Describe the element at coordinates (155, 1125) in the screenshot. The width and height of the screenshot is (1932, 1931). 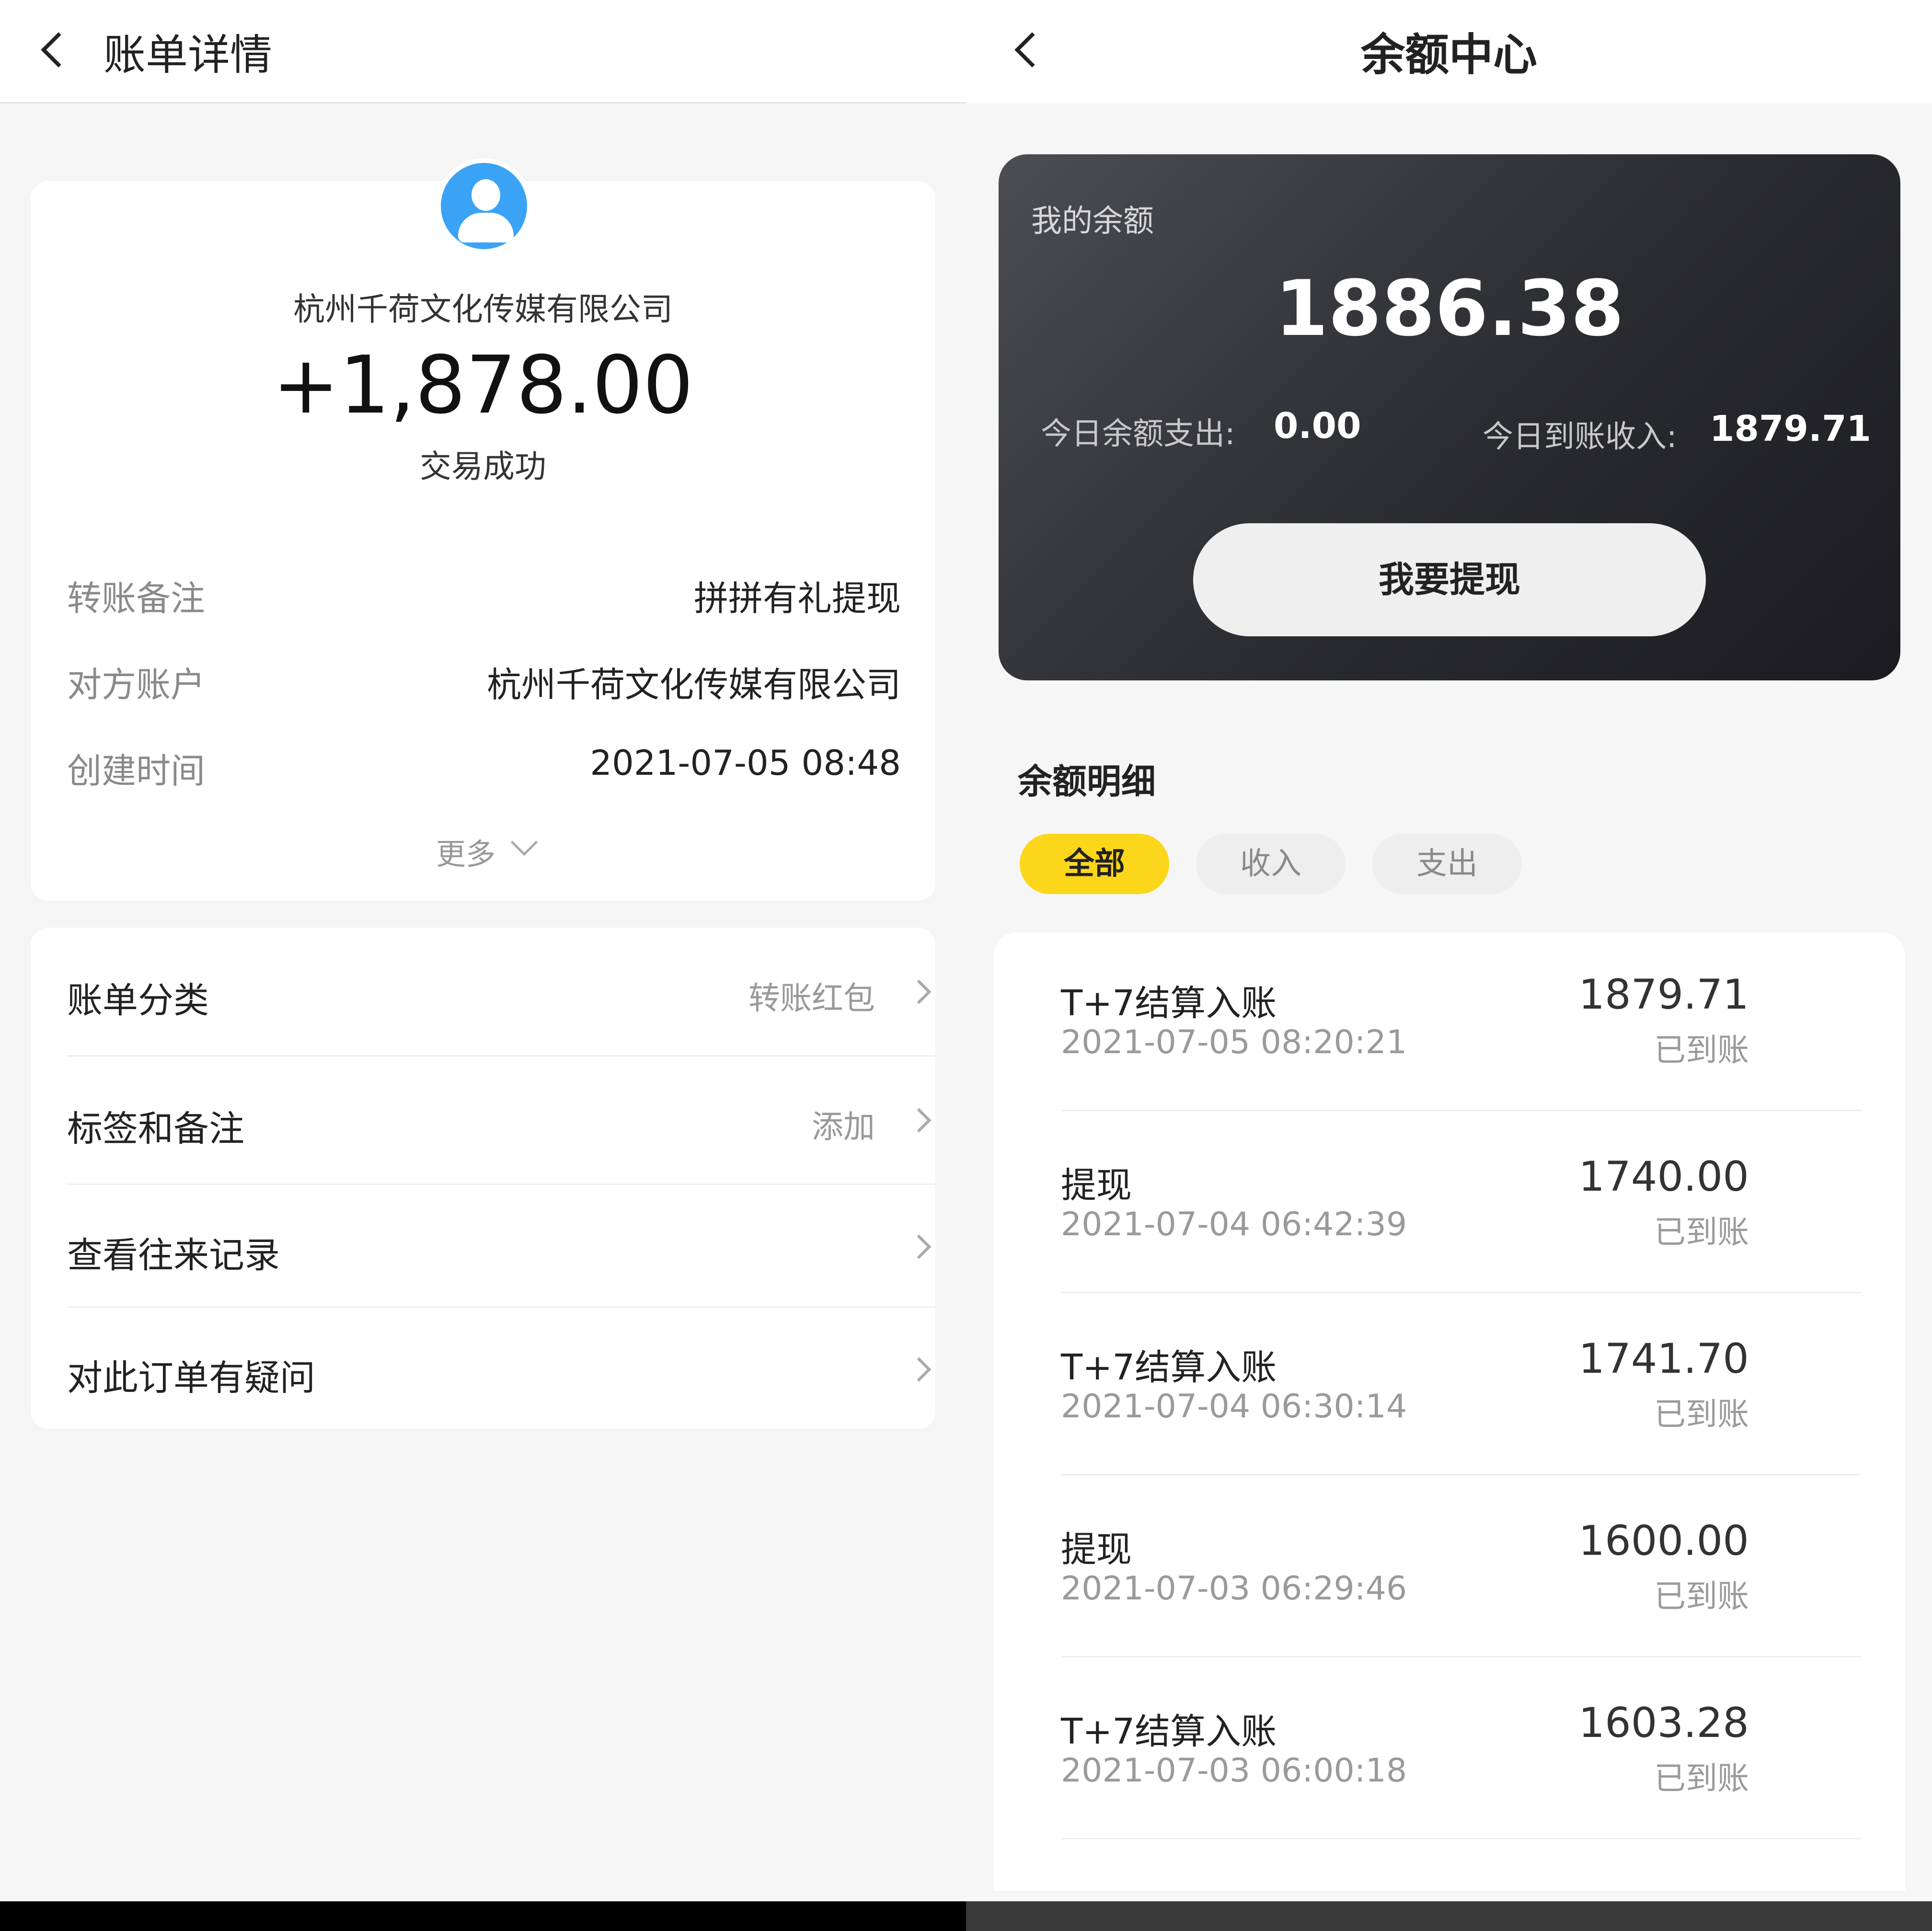
I see `menu-item-tags: 标签和备注` at that location.